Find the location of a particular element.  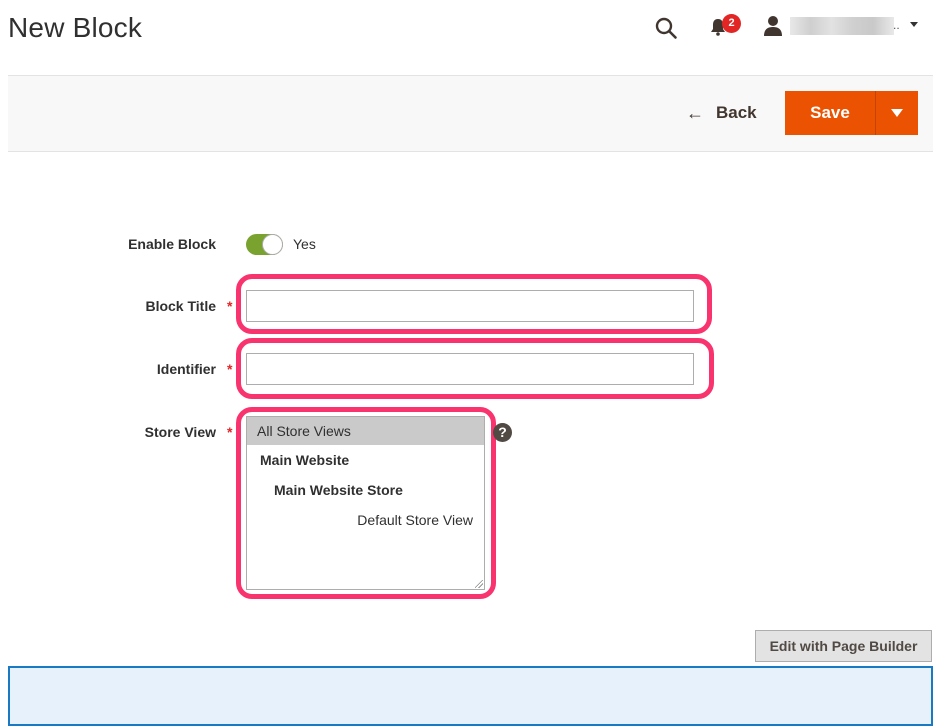

page-builder-stage is located at coordinates (470, 696).